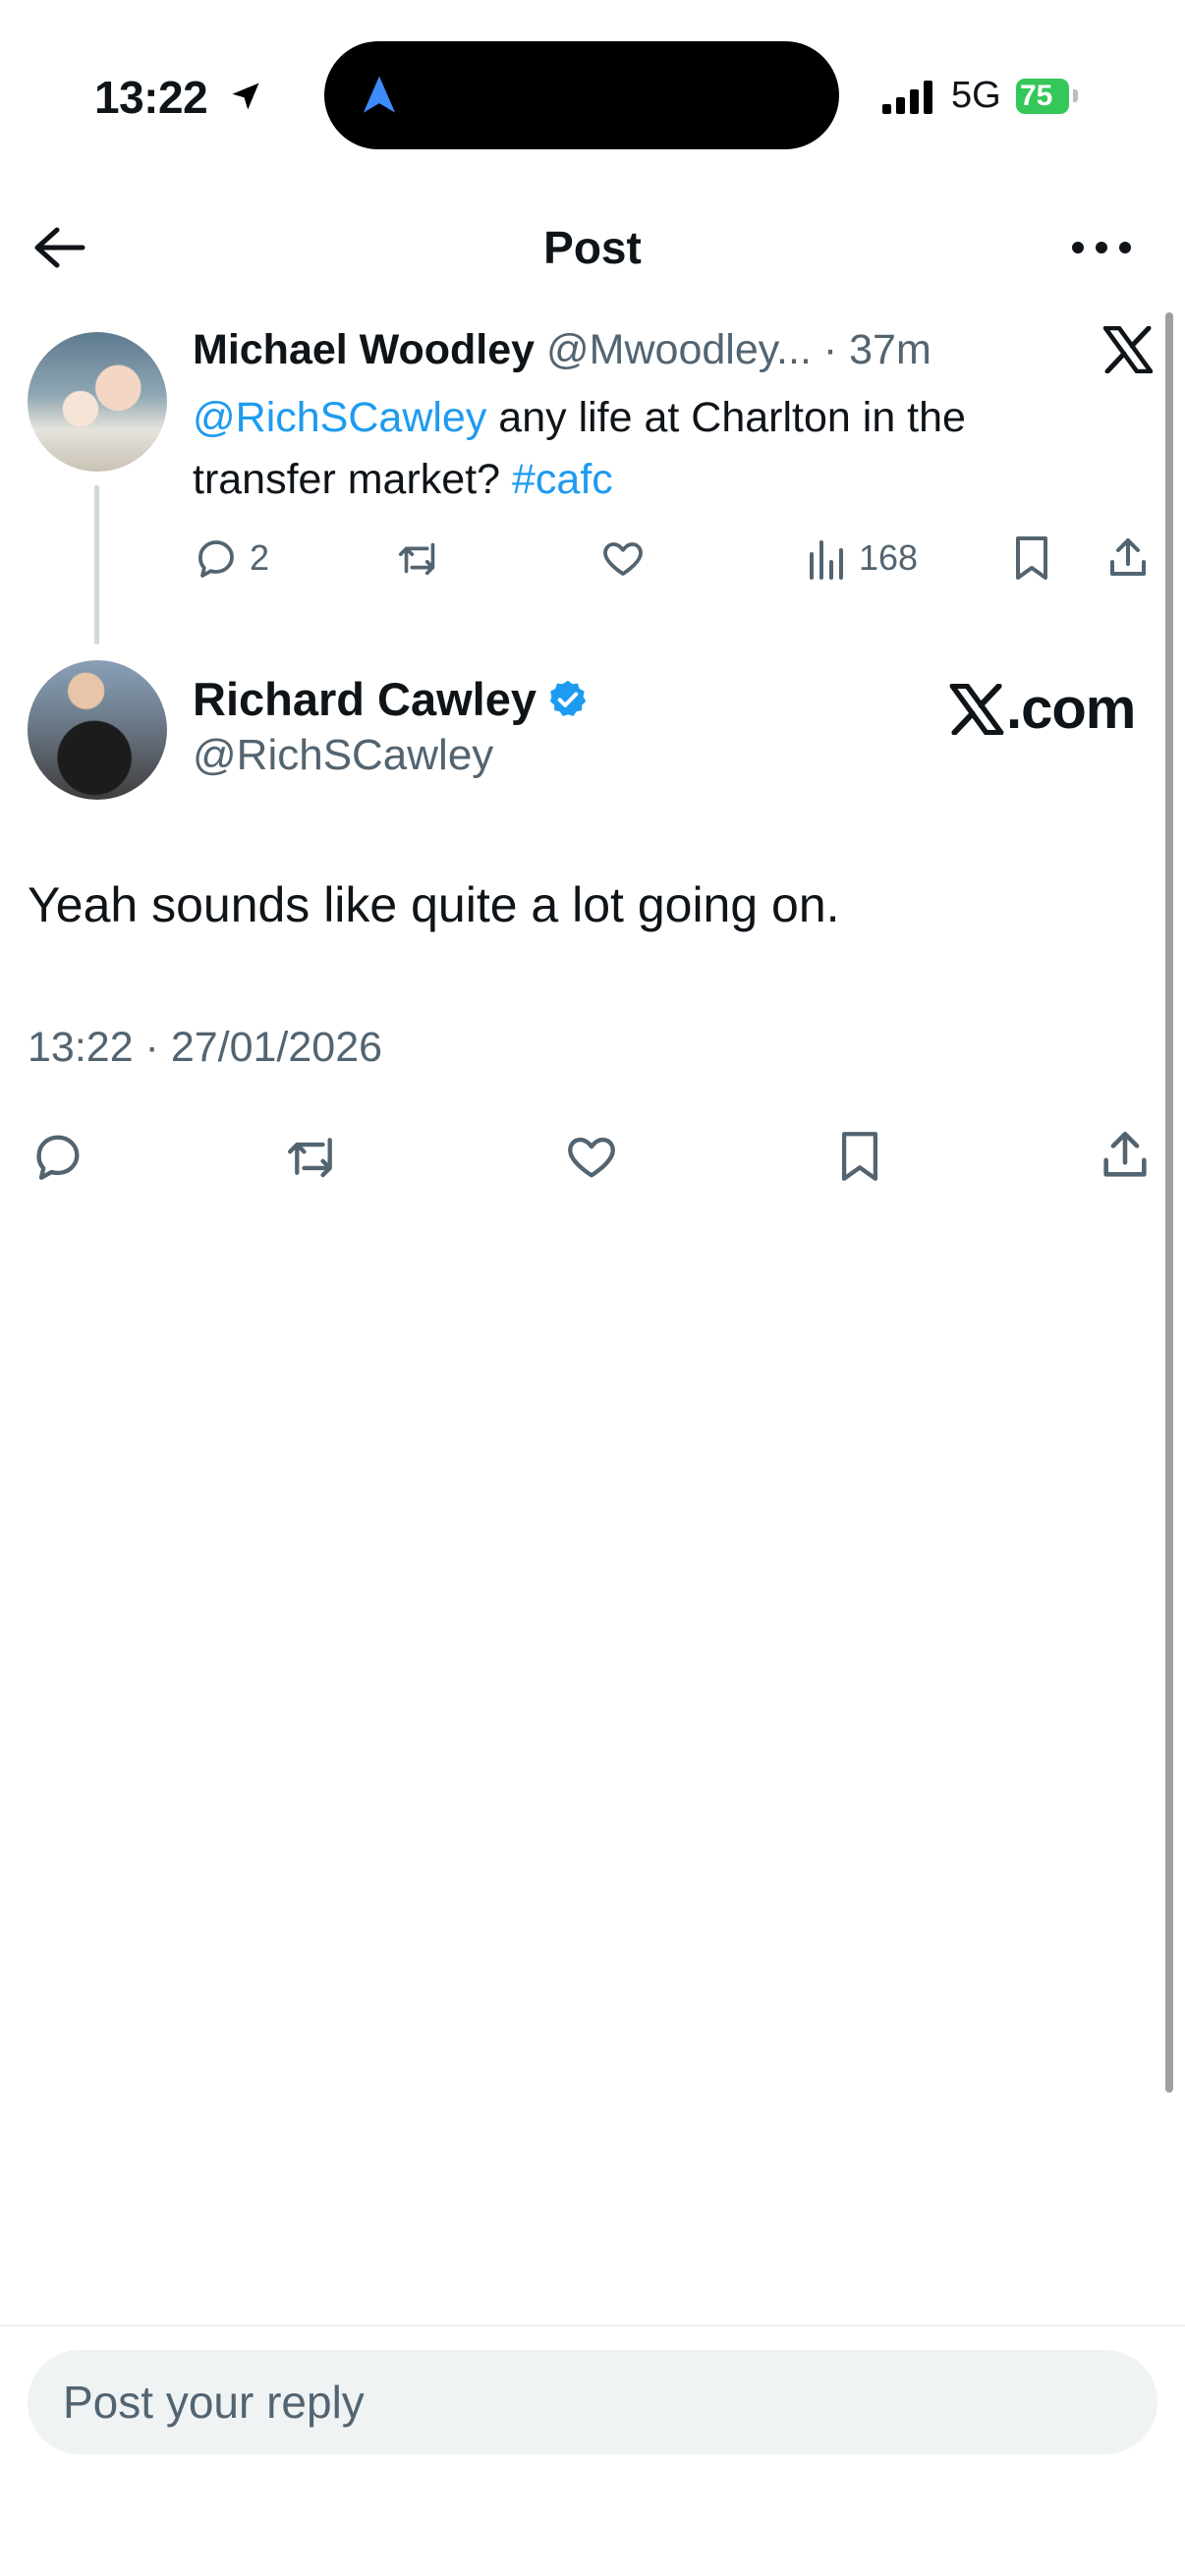  I want to click on brand-suffix: .com, so click(1071, 709).